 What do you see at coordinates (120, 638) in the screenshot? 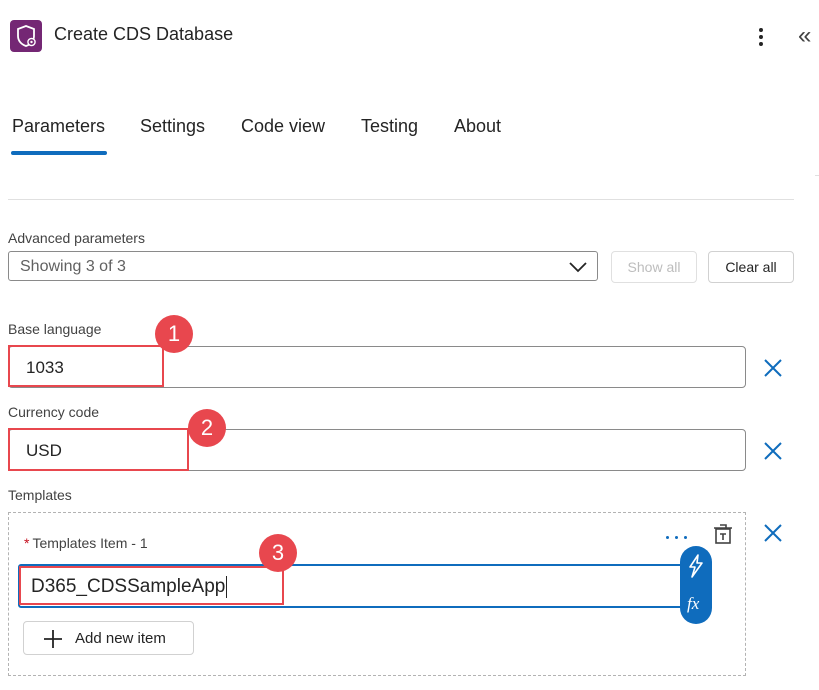
I see `add-new-item-label: Add new item` at bounding box center [120, 638].